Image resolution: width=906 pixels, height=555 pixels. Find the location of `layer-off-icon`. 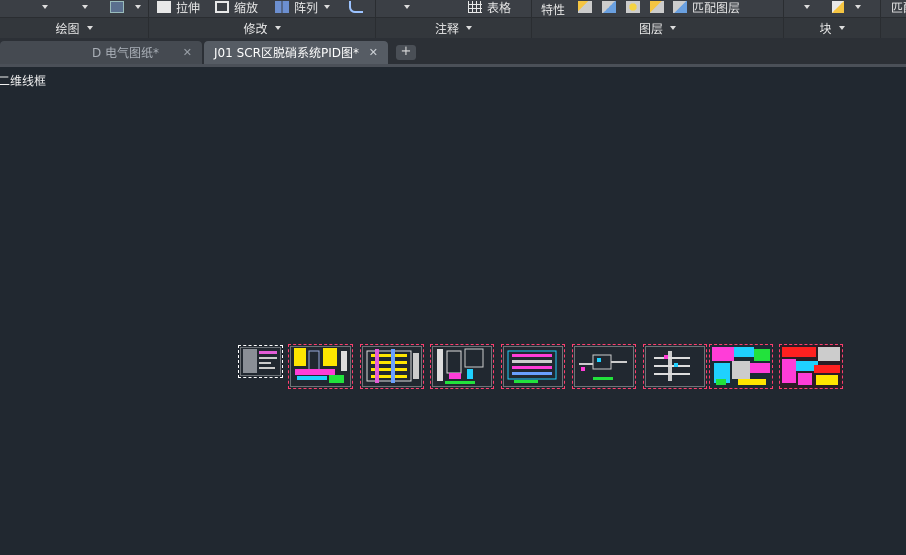

layer-off-icon is located at coordinates (609, 7).